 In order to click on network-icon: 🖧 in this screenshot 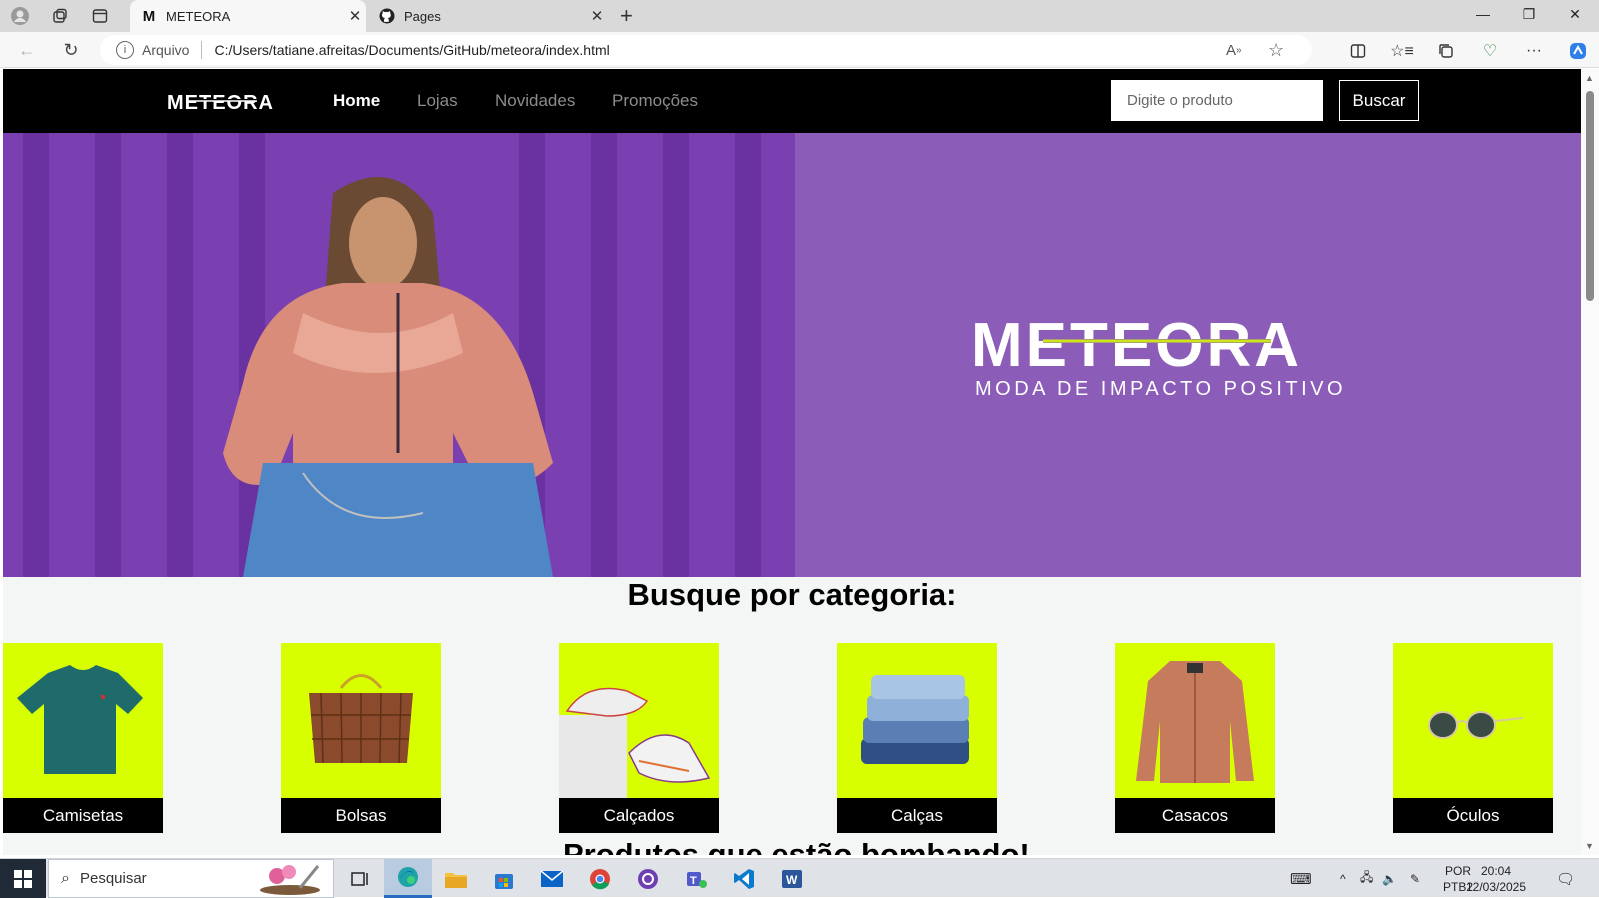, I will do `click(1366, 878)`.